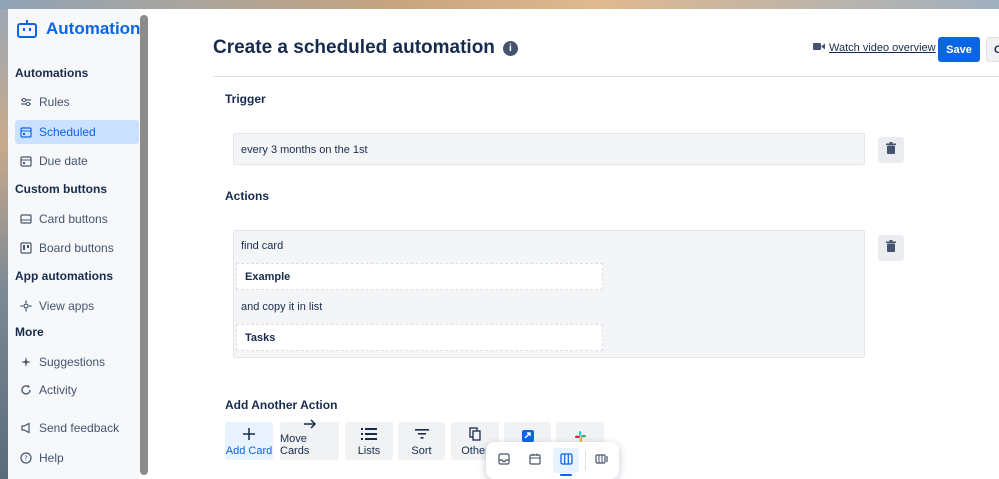  What do you see at coordinates (54, 102) in the screenshot?
I see `sidebar-item-label: Rules` at bounding box center [54, 102].